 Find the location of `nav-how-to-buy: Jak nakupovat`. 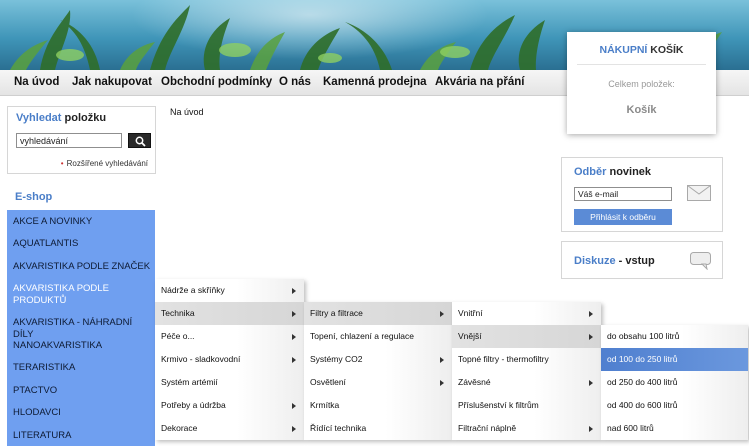

nav-how-to-buy: Jak nakupovat is located at coordinates (112, 82).